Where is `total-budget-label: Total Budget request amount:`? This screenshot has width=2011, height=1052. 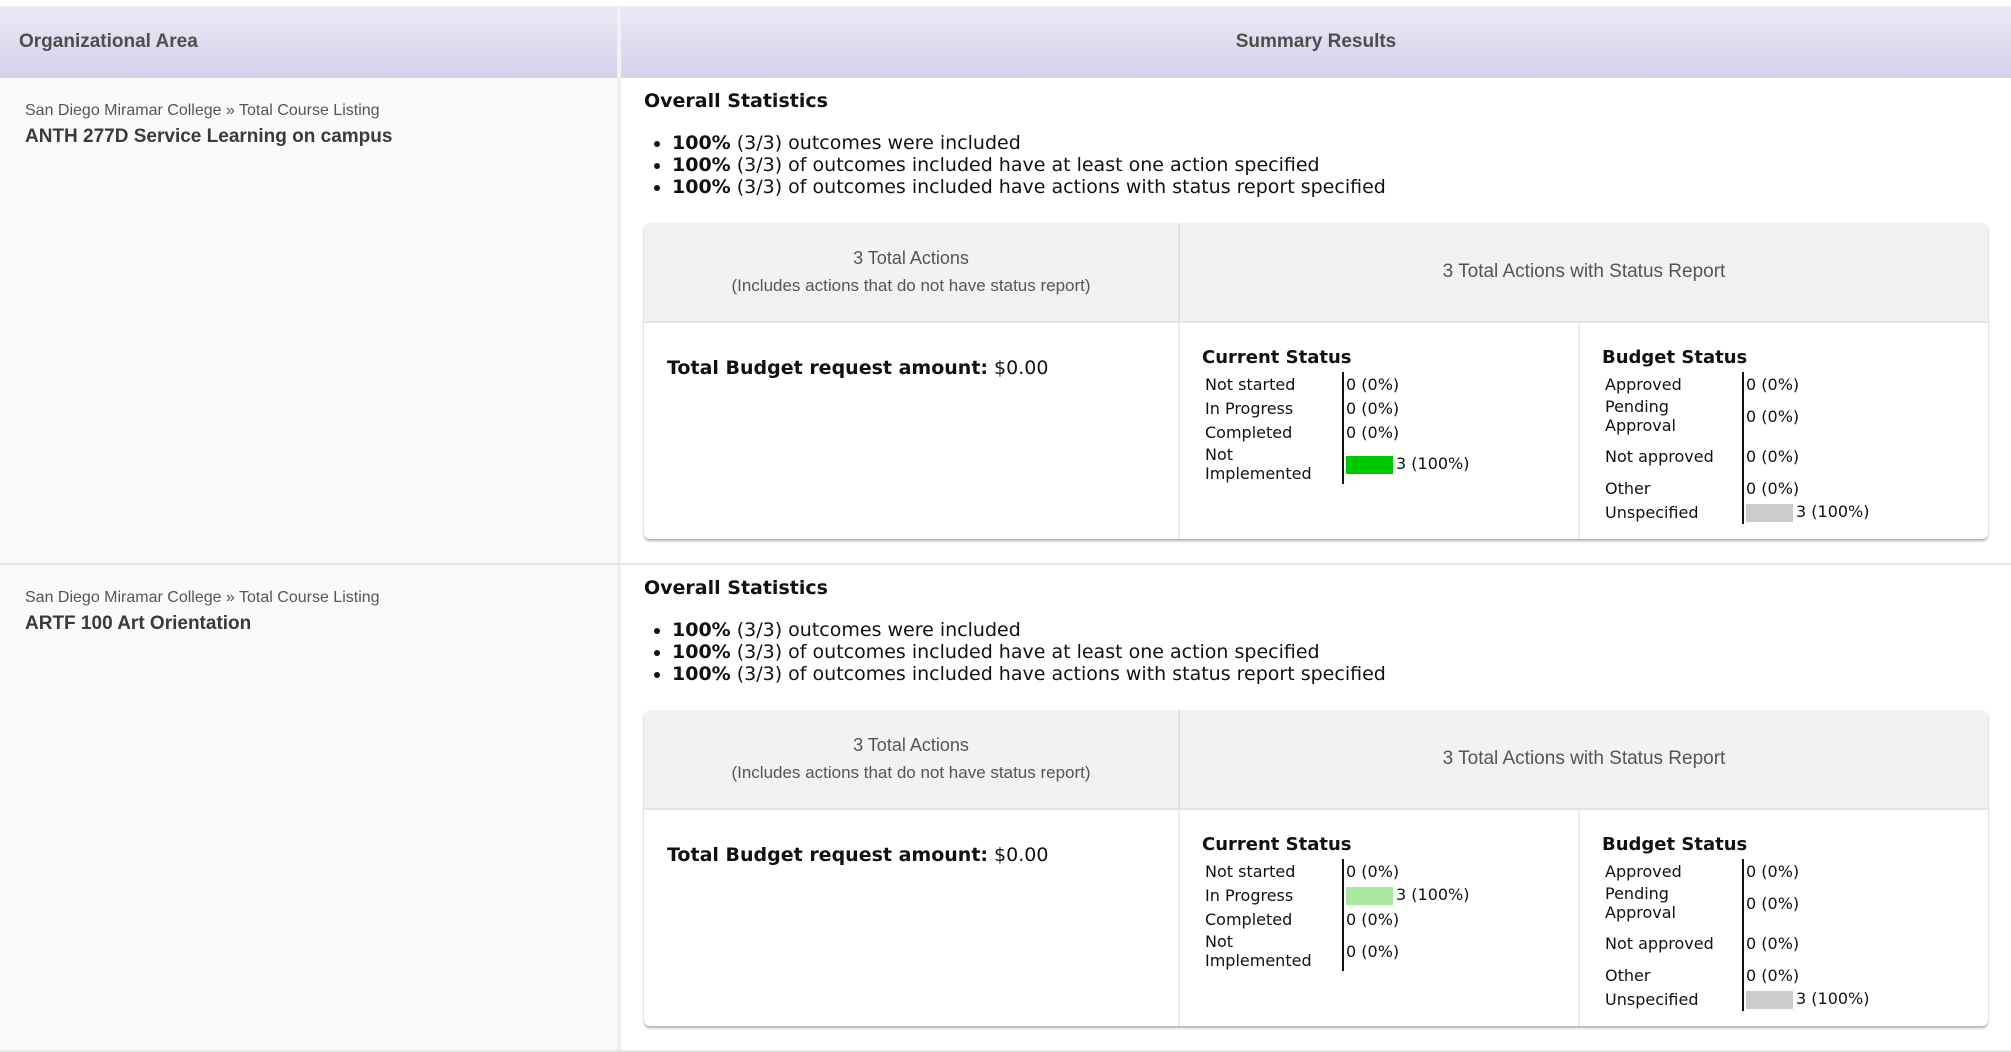
total-budget-label: Total Budget request amount: is located at coordinates (827, 855).